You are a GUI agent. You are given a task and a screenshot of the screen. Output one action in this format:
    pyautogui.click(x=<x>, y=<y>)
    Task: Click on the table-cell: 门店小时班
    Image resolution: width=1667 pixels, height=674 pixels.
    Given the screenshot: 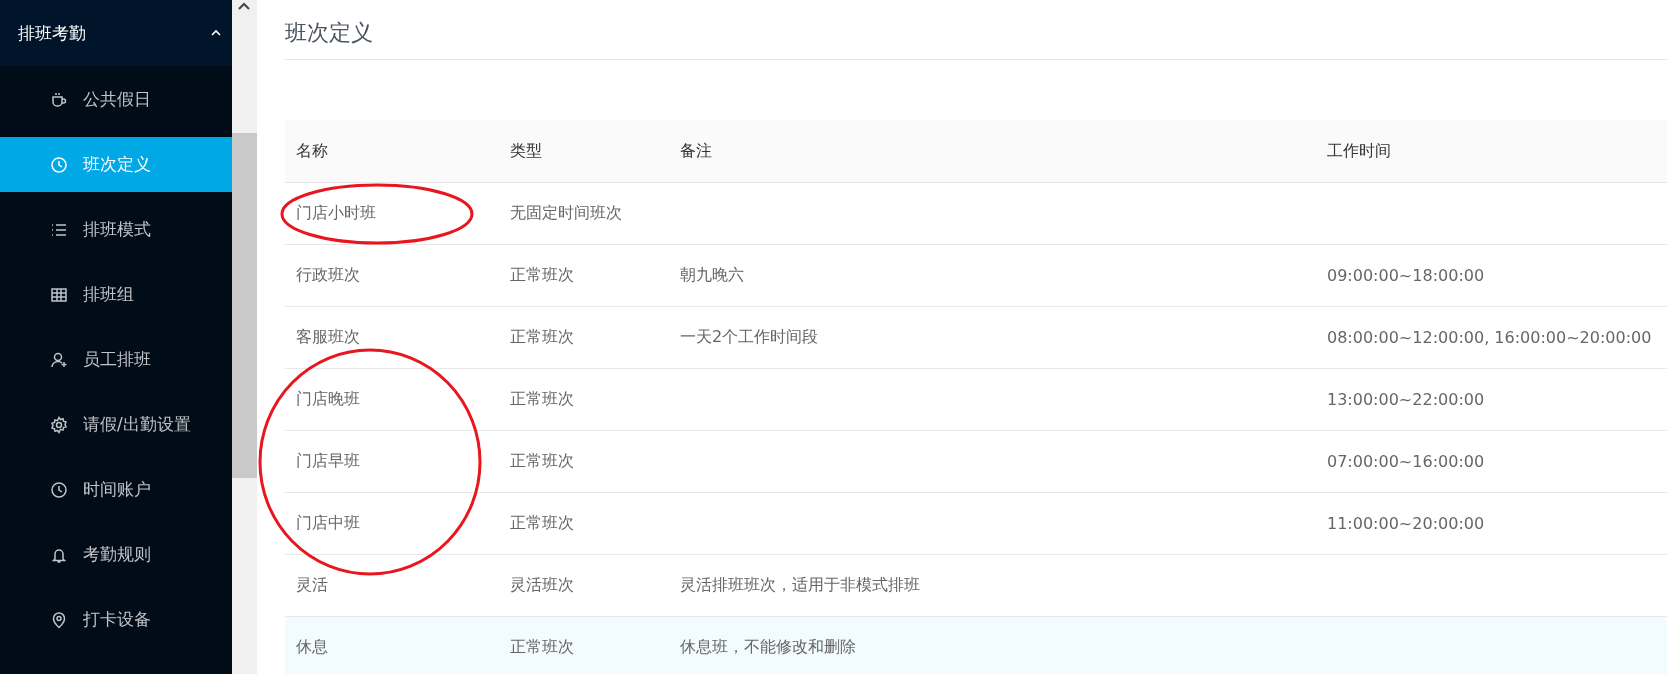 What is the action you would take?
    pyautogui.click(x=336, y=212)
    